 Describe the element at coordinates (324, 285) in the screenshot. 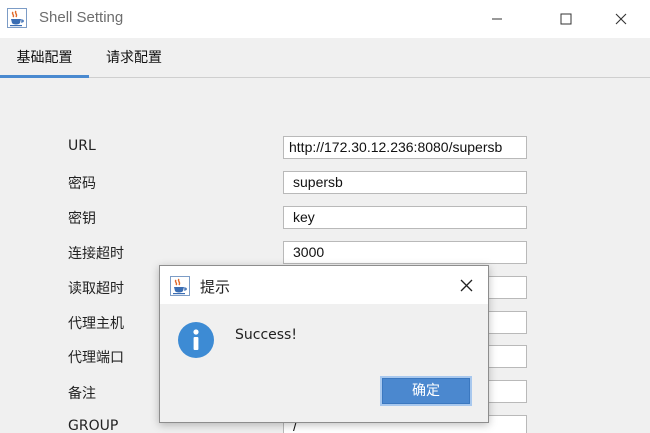

I see `dialog-titlebar: 提示` at that location.